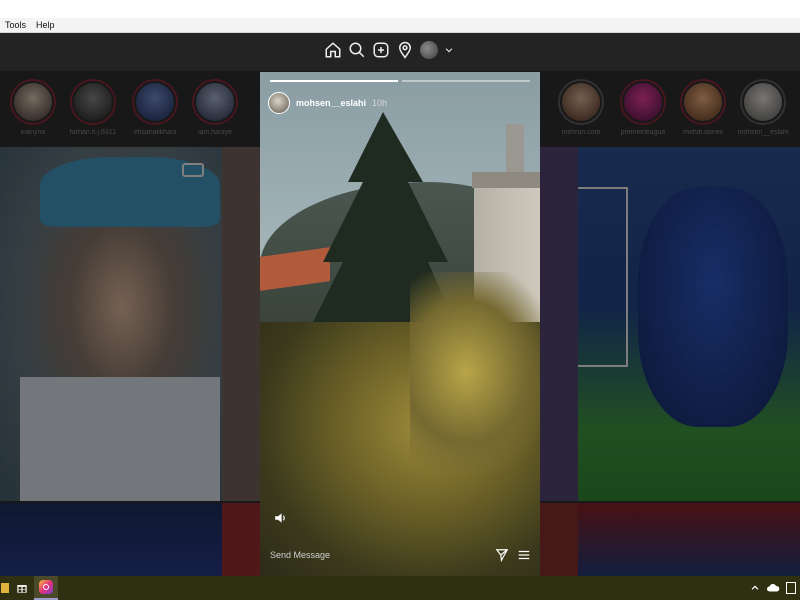 Image resolution: width=800 pixels, height=600 pixels. I want to click on story-username: ehsanalikhani, so click(155, 132).